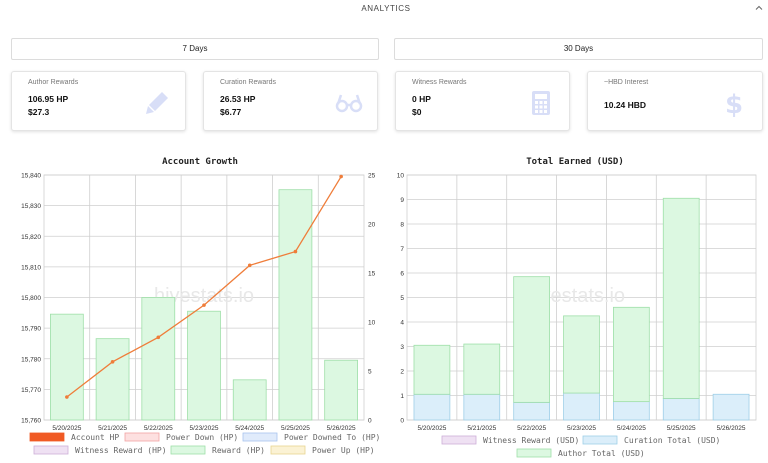 Image resolution: width=768 pixels, height=463 pixels. I want to click on y2-tick-label: 20, so click(372, 225).